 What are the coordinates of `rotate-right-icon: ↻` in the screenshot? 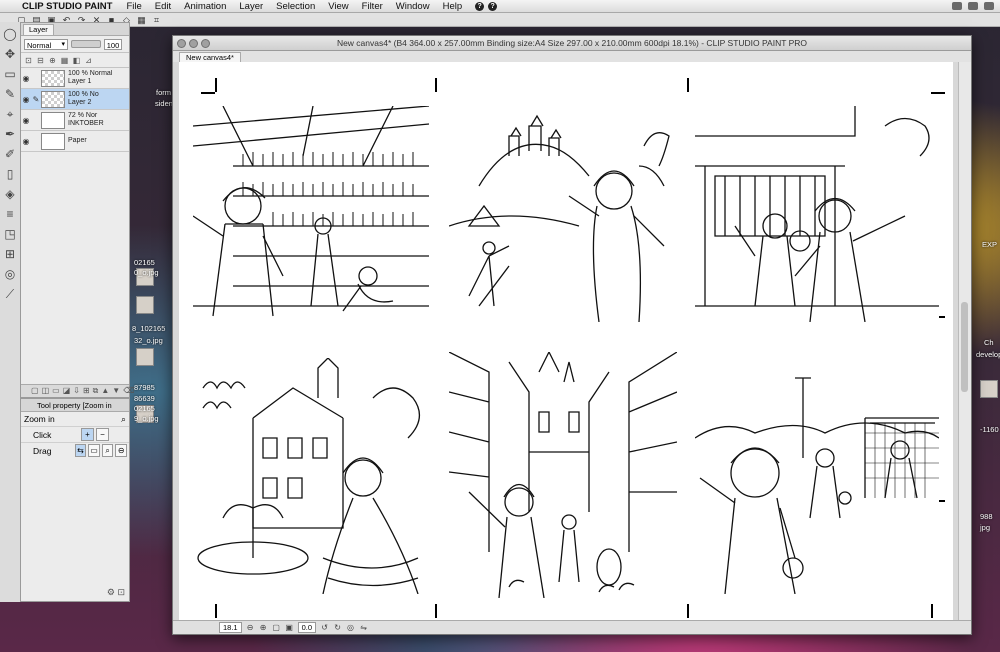 It's located at (337, 627).